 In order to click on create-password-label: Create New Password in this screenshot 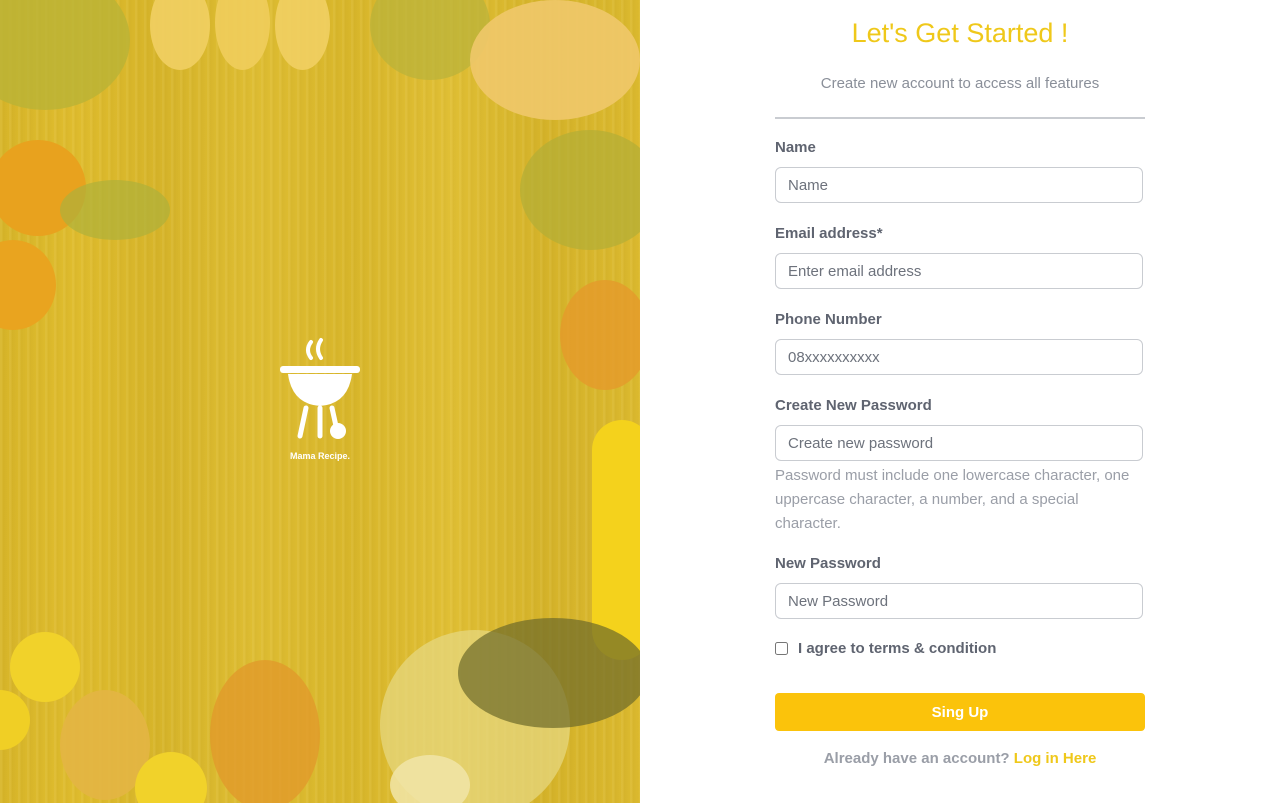, I will do `click(853, 405)`.